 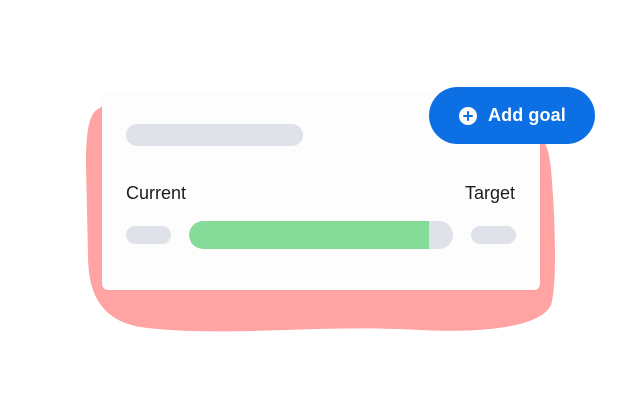 I want to click on target-value-placeholder, so click(x=493, y=235).